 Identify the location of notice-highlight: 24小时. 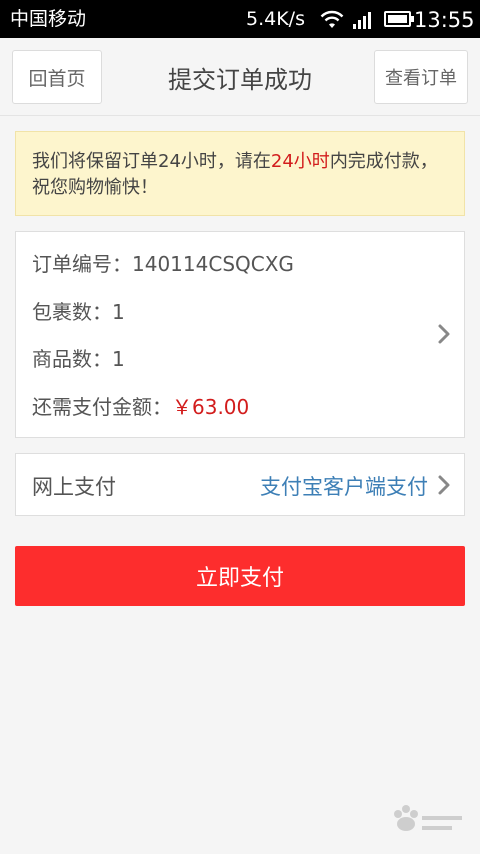
(300, 161).